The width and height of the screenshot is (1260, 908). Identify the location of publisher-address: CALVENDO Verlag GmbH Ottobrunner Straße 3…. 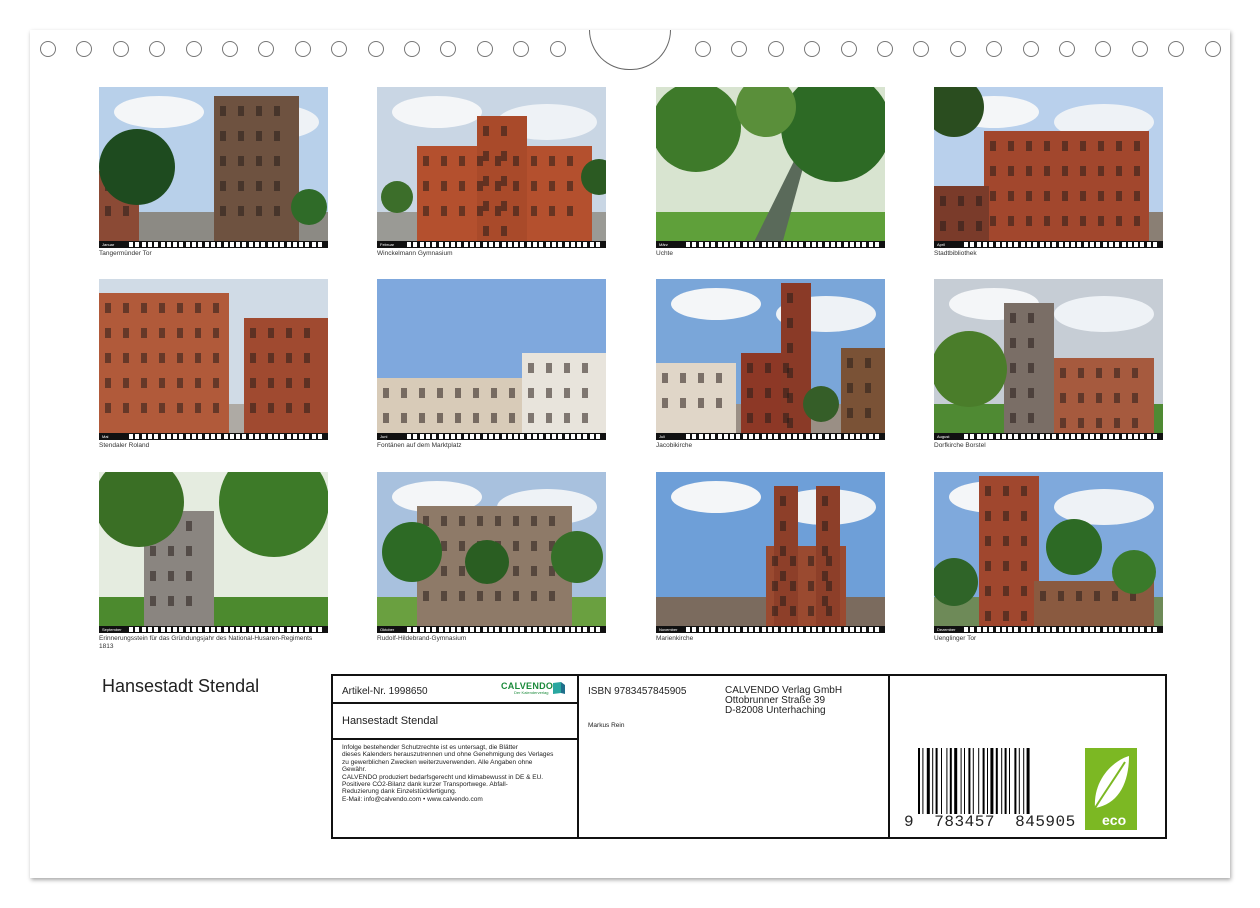
(783, 701).